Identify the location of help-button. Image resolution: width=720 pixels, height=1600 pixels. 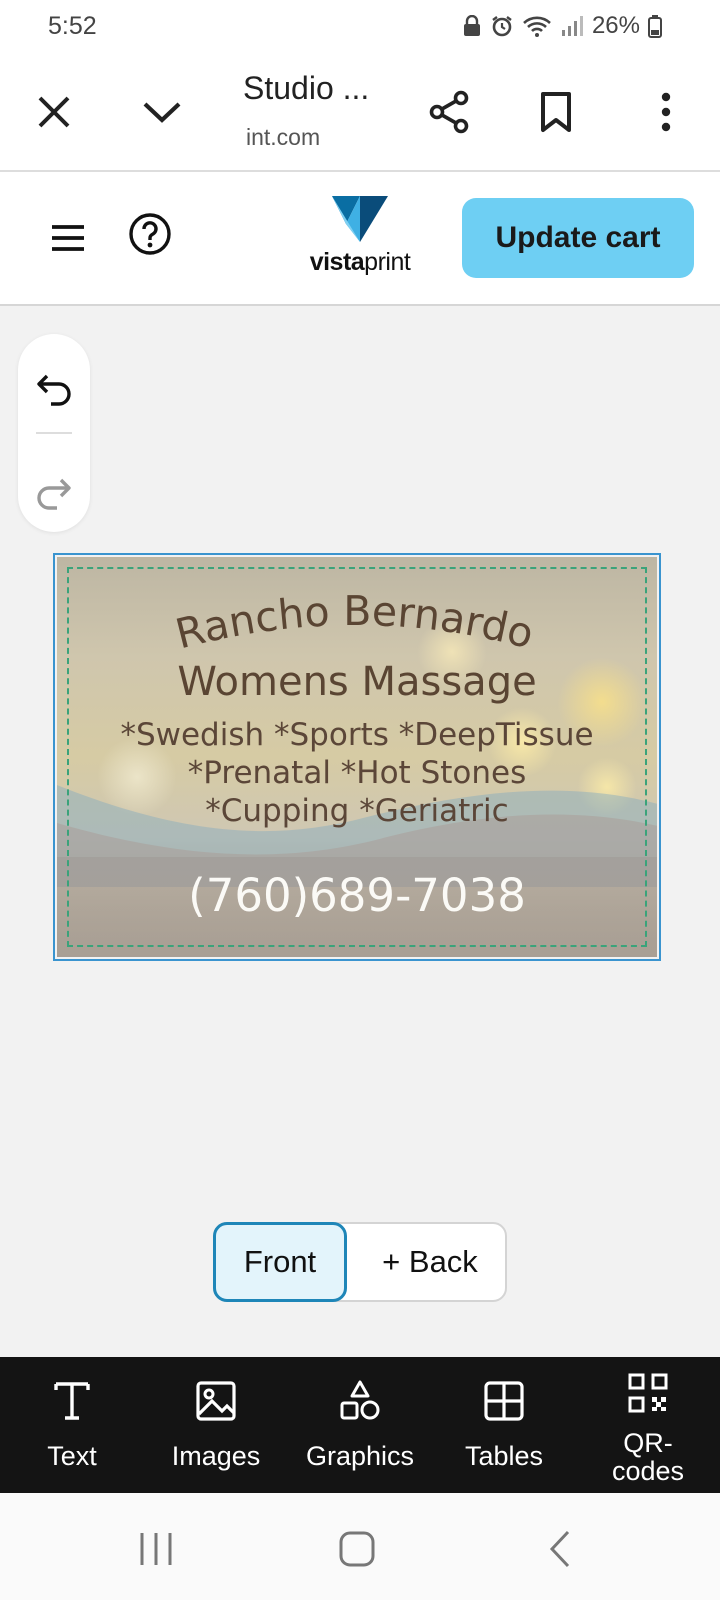
(150, 234).